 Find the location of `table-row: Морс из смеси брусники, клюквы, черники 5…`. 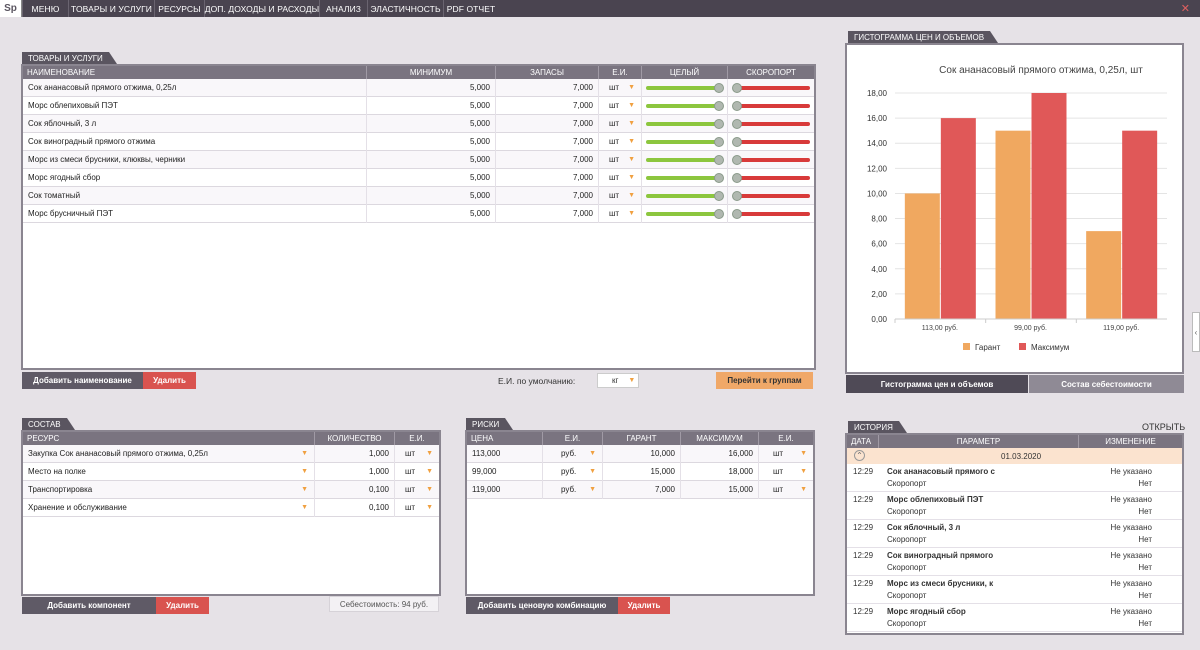

table-row: Морс из смеси брусники, клюквы, черники 5… is located at coordinates (418, 159).